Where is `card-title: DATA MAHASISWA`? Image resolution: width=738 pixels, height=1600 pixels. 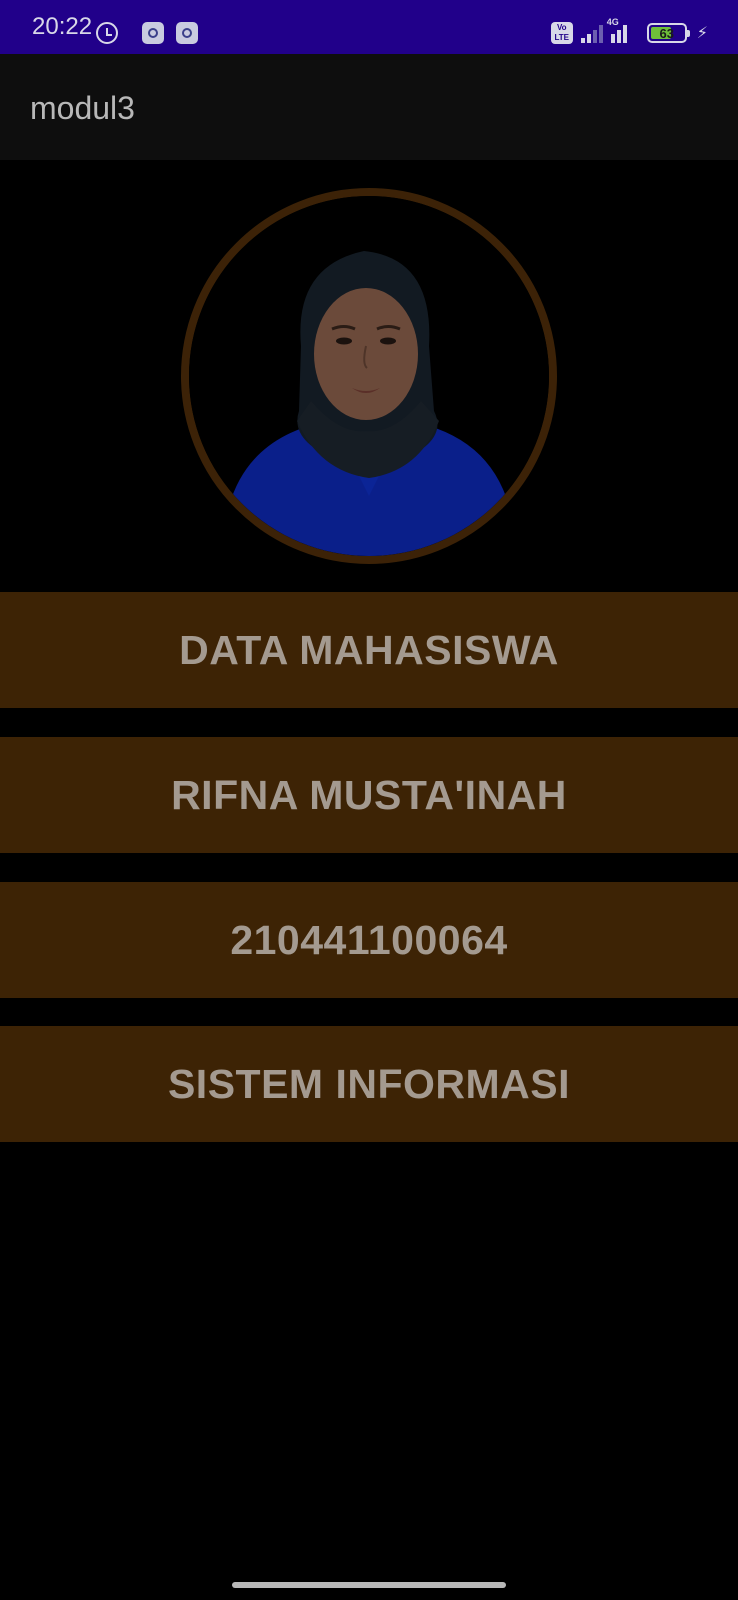
card-title: DATA MAHASISWA is located at coordinates (369, 650).